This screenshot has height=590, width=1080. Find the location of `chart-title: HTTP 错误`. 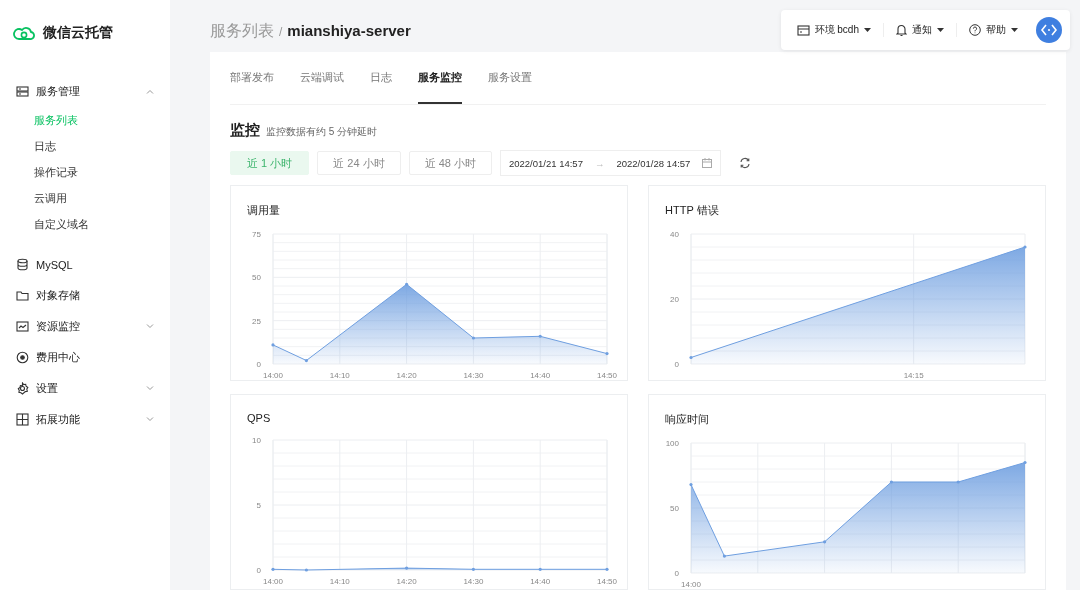

chart-title: HTTP 错误 is located at coordinates (692, 210).